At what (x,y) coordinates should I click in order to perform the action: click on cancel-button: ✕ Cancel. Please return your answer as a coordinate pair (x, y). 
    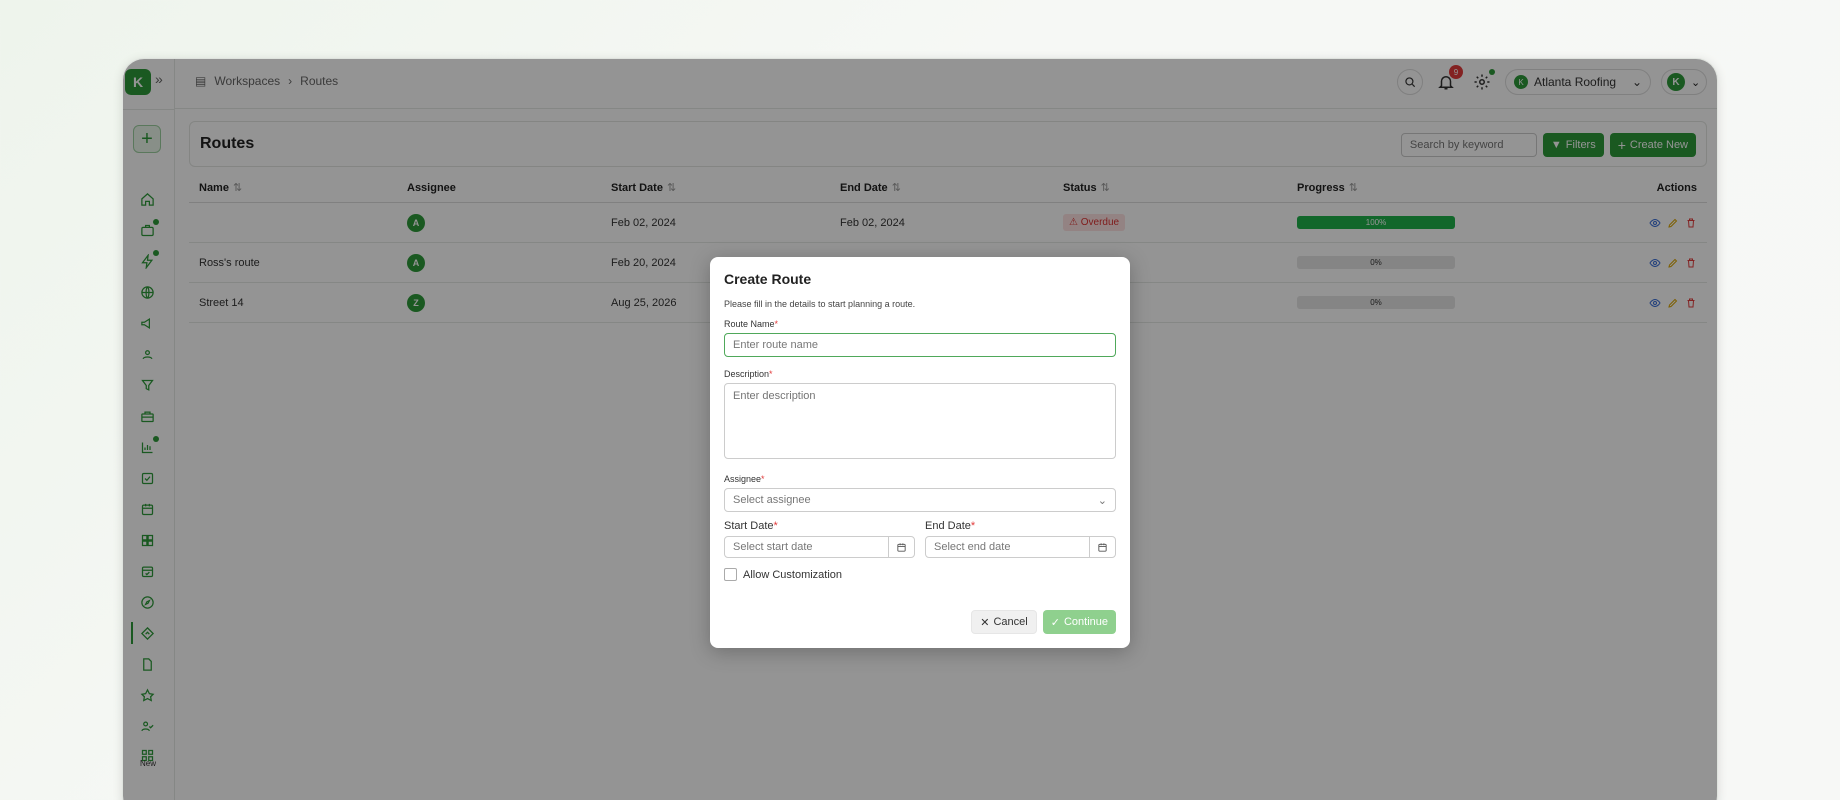
    Looking at the image, I should click on (1004, 622).